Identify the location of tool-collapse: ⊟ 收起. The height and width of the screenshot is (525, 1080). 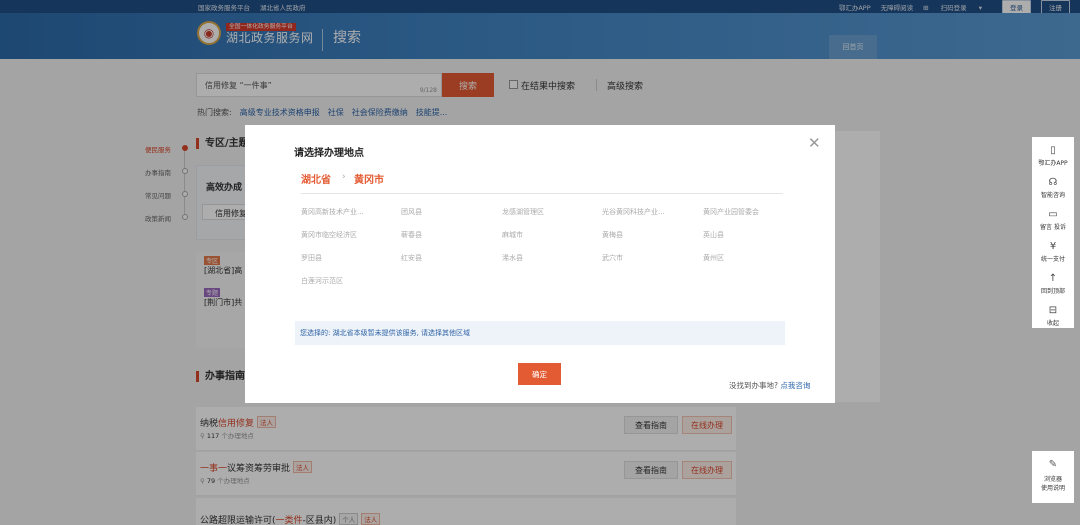
(1053, 316).